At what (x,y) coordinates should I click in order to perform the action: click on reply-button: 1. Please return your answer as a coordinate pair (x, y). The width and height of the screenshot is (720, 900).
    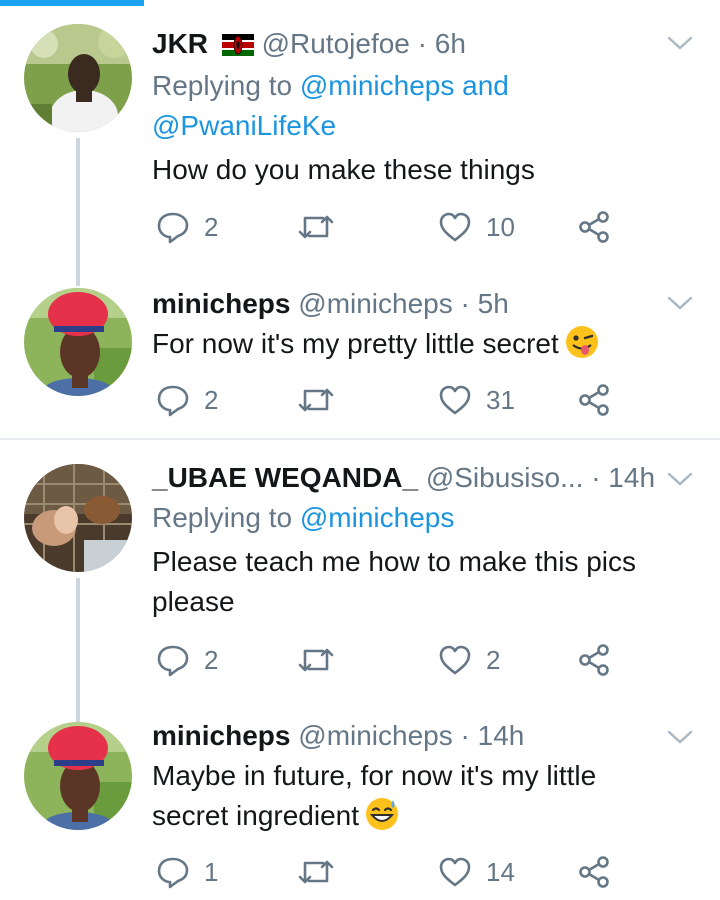
    Looking at the image, I should click on (187, 872).